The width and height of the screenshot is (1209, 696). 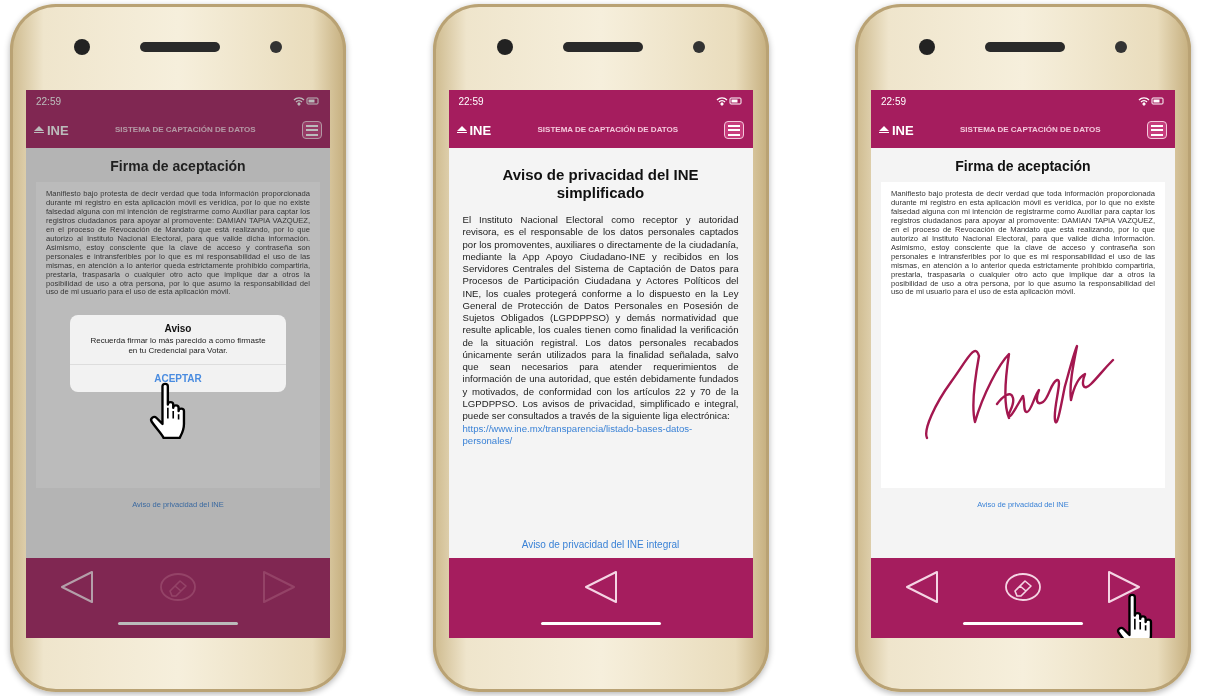 What do you see at coordinates (600, 544) in the screenshot?
I see `privacy-link: Aviso de privacidad del INE integral` at bounding box center [600, 544].